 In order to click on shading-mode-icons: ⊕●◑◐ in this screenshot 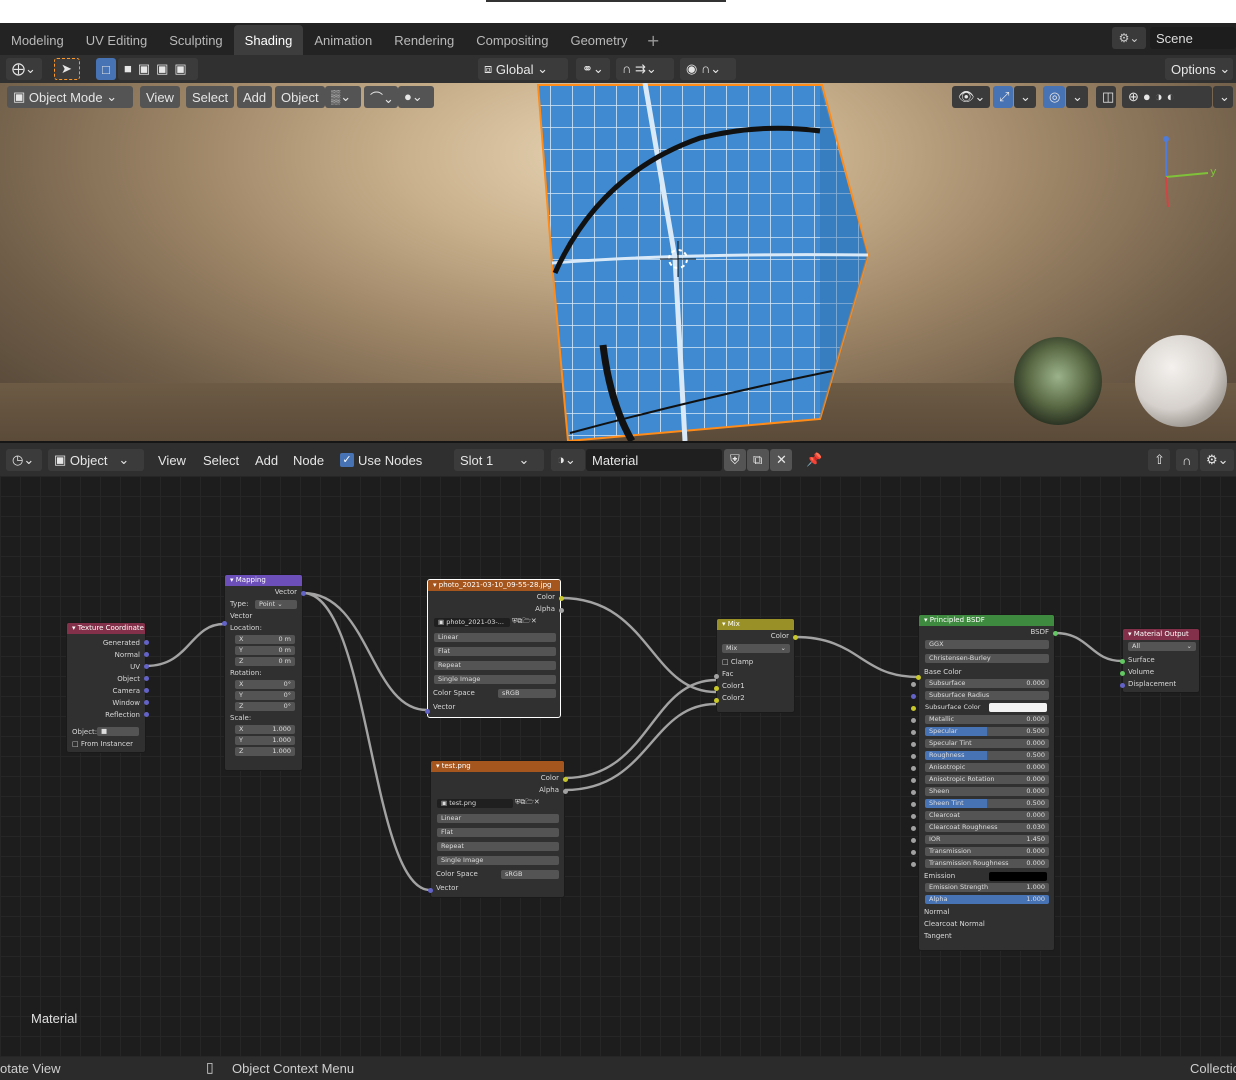, I will do `click(1167, 97)`.